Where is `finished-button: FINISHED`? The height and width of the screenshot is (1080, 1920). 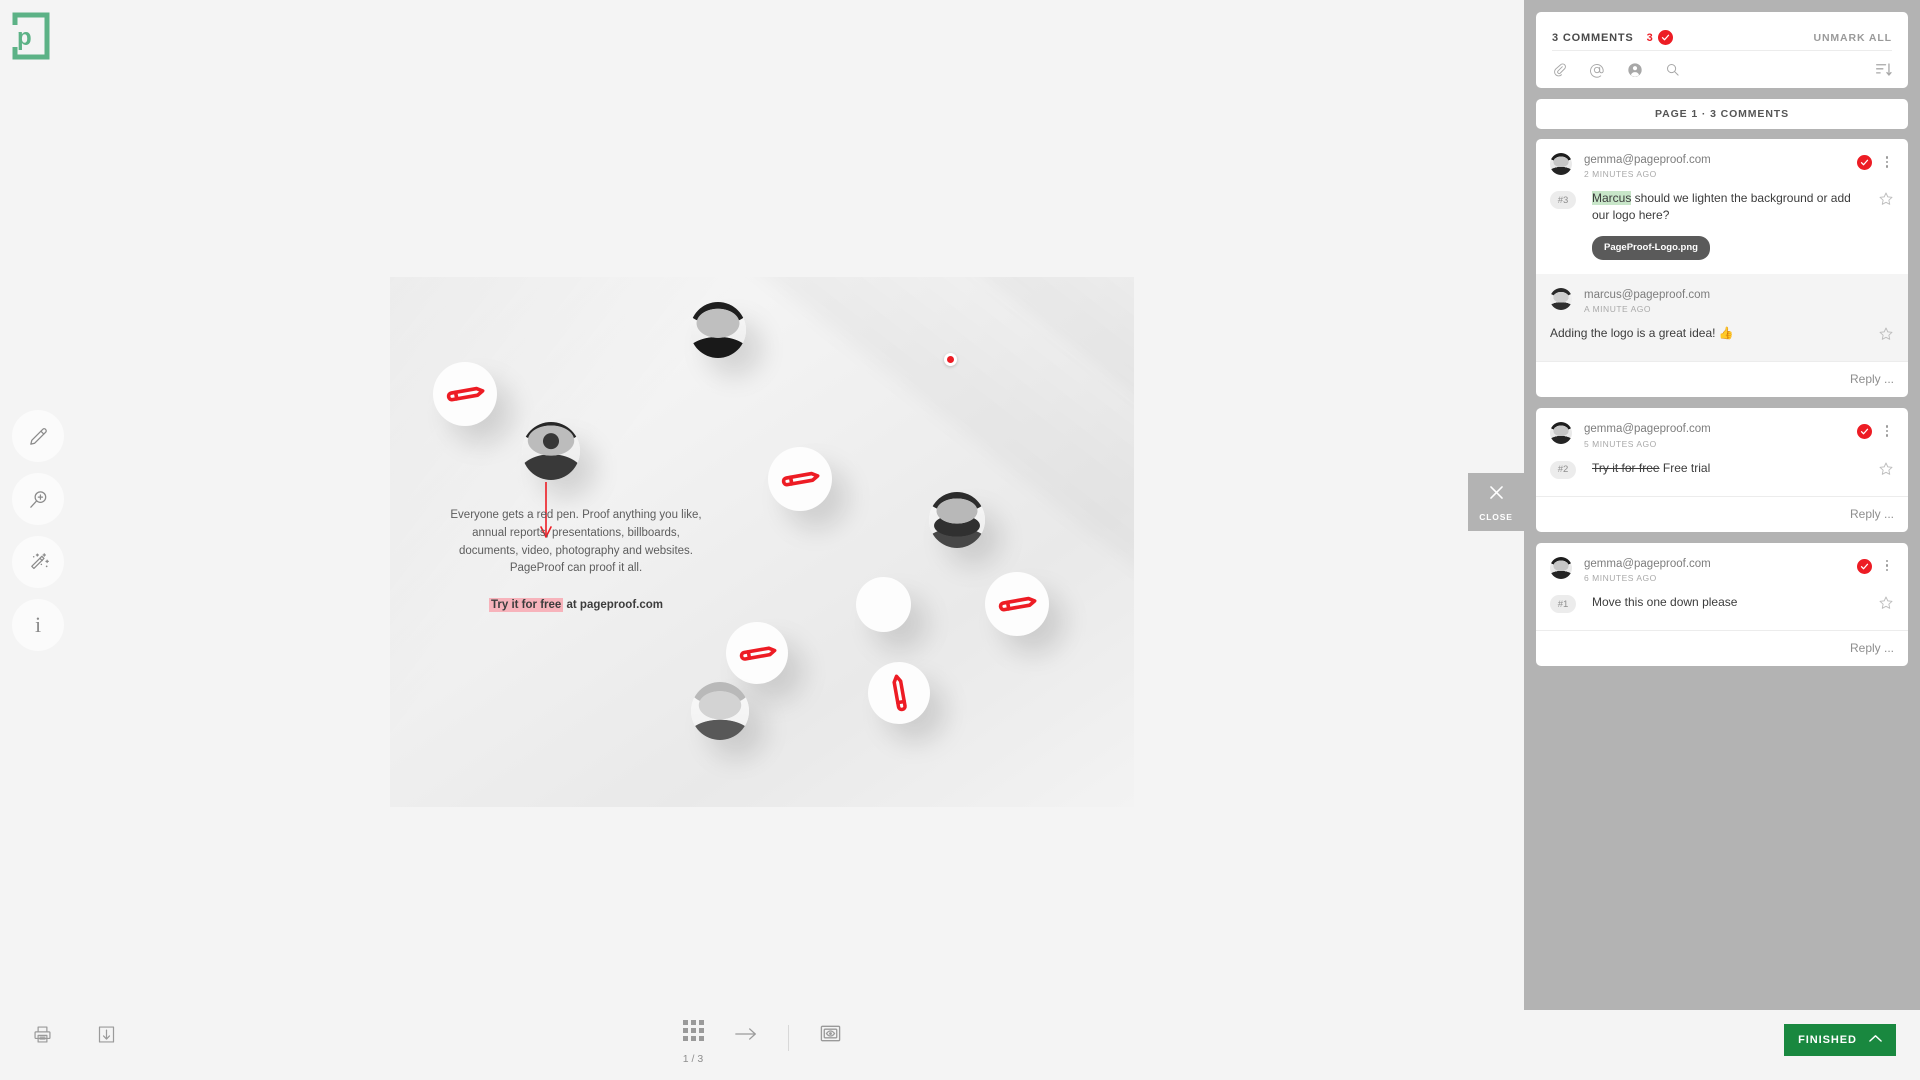 finished-button: FINISHED is located at coordinates (1840, 1040).